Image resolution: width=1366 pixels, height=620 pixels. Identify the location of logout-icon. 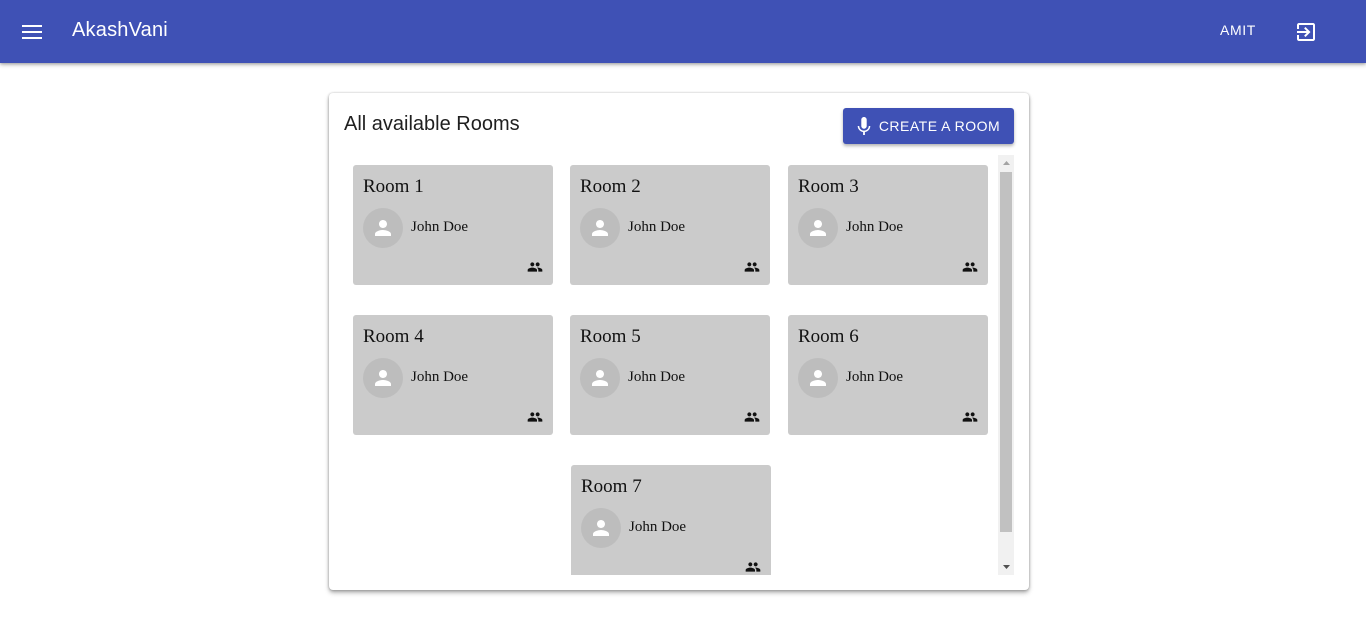
(1306, 32).